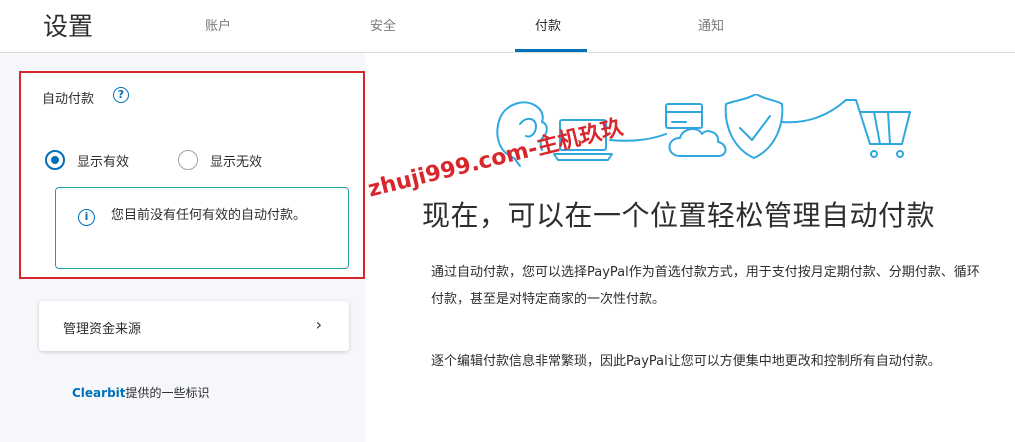  I want to click on clearbit-link: Clearbit, so click(99, 393).